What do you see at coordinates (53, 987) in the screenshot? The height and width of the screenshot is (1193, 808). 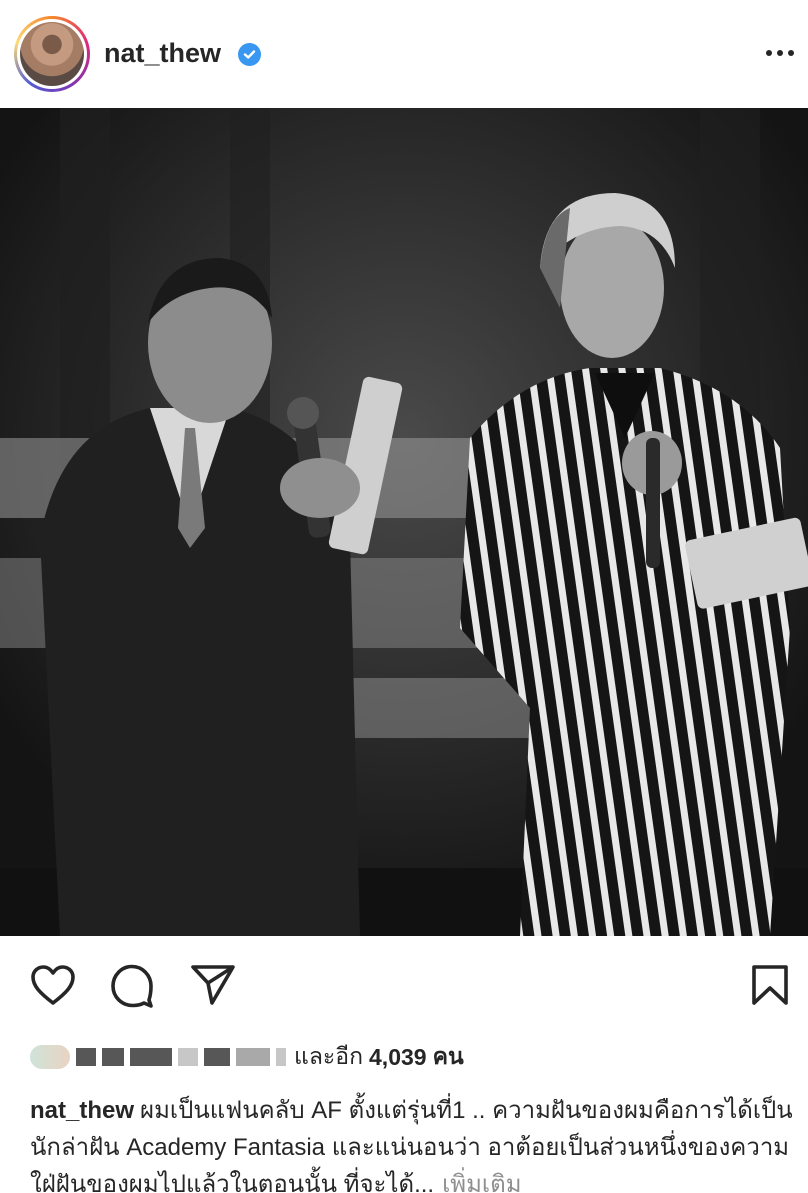 I see `heart-icon` at bounding box center [53, 987].